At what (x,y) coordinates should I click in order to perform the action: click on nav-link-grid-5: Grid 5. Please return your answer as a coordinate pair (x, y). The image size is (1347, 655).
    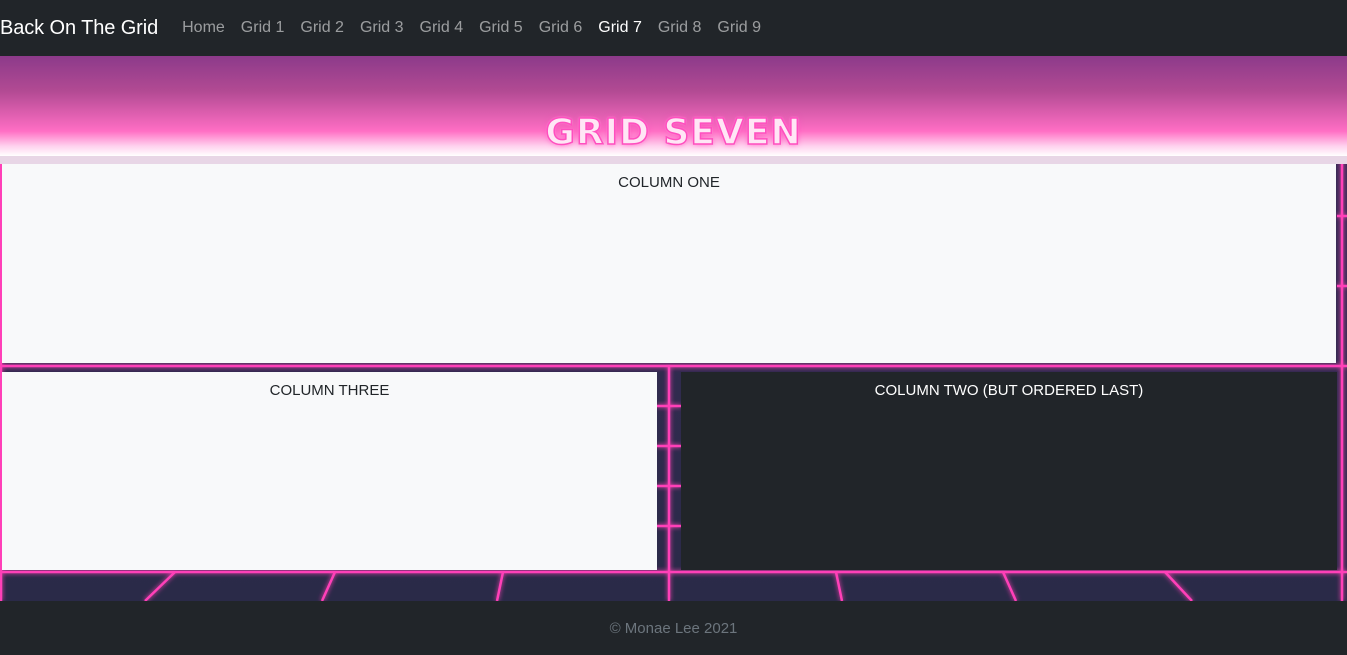
    Looking at the image, I should click on (501, 28).